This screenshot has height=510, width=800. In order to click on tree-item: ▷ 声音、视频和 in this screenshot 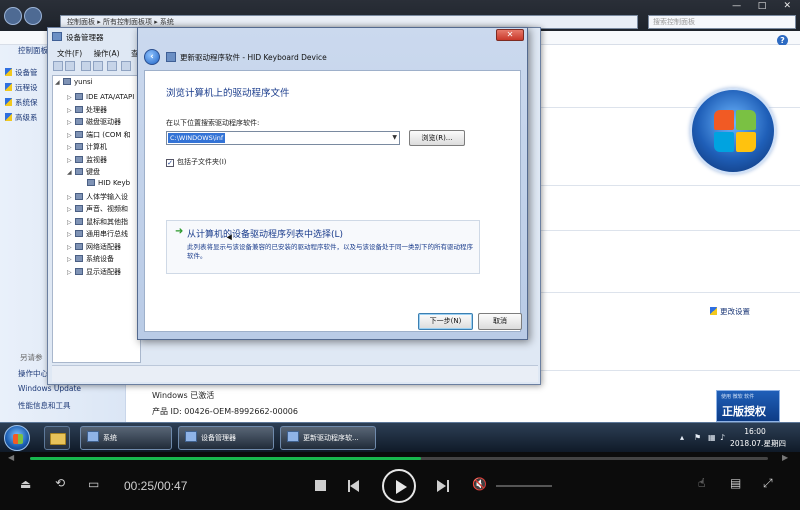, I will do `click(97, 209)`.